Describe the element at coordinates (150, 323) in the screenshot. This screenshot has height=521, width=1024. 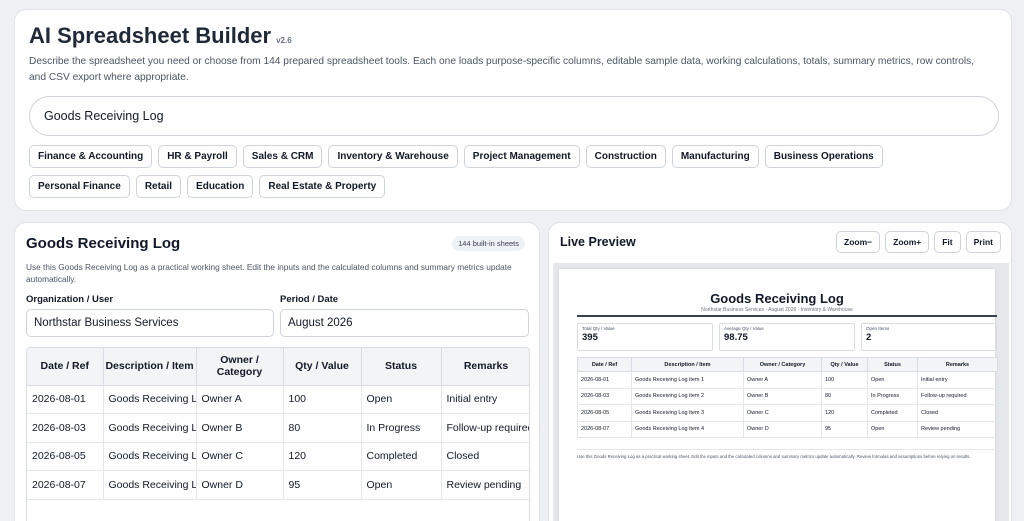
I see `organization-input` at that location.